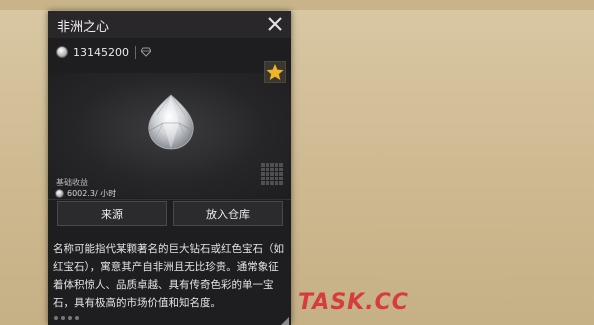  I want to click on source-button: 来源, so click(112, 213).